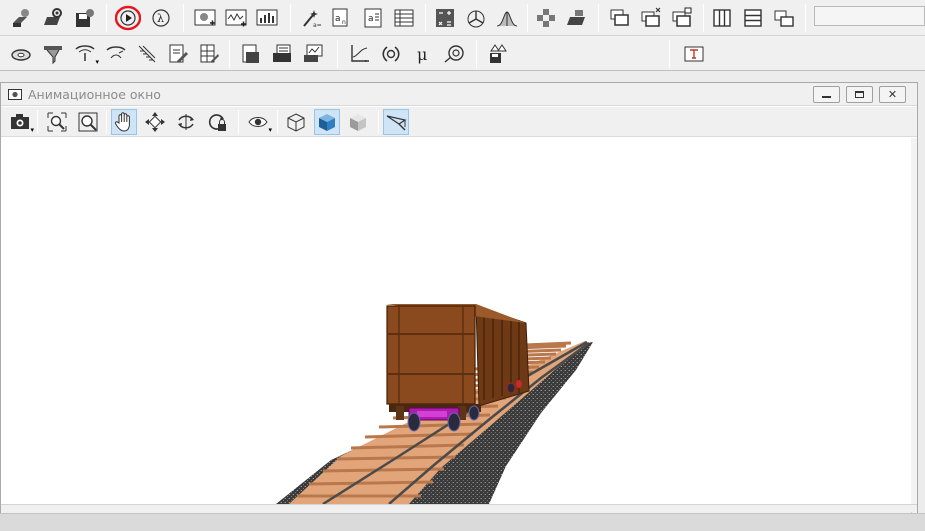 Image resolution: width=925 pixels, height=531 pixels. I want to click on svg-text: n, so click(344, 22).